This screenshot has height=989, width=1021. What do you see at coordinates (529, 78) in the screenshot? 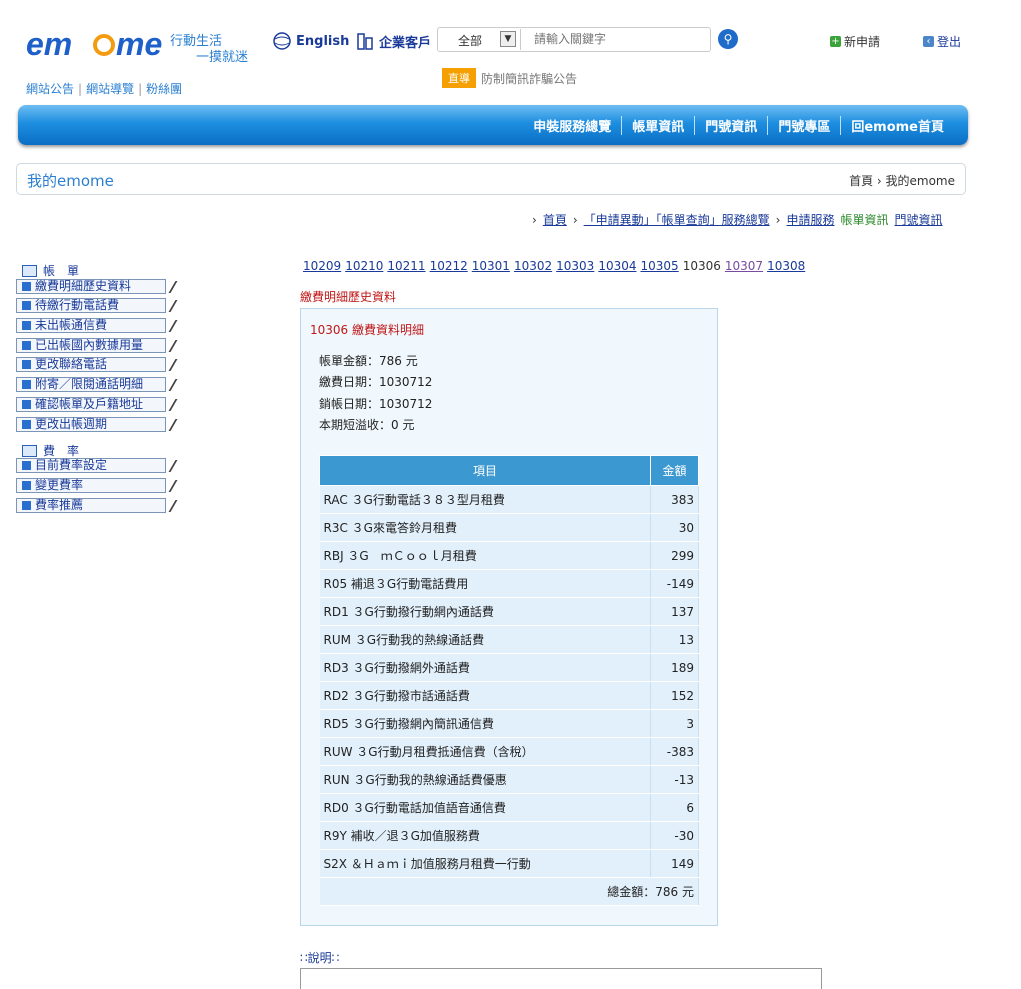
I see `notice-link: 防制簡訊詐騙公告` at bounding box center [529, 78].